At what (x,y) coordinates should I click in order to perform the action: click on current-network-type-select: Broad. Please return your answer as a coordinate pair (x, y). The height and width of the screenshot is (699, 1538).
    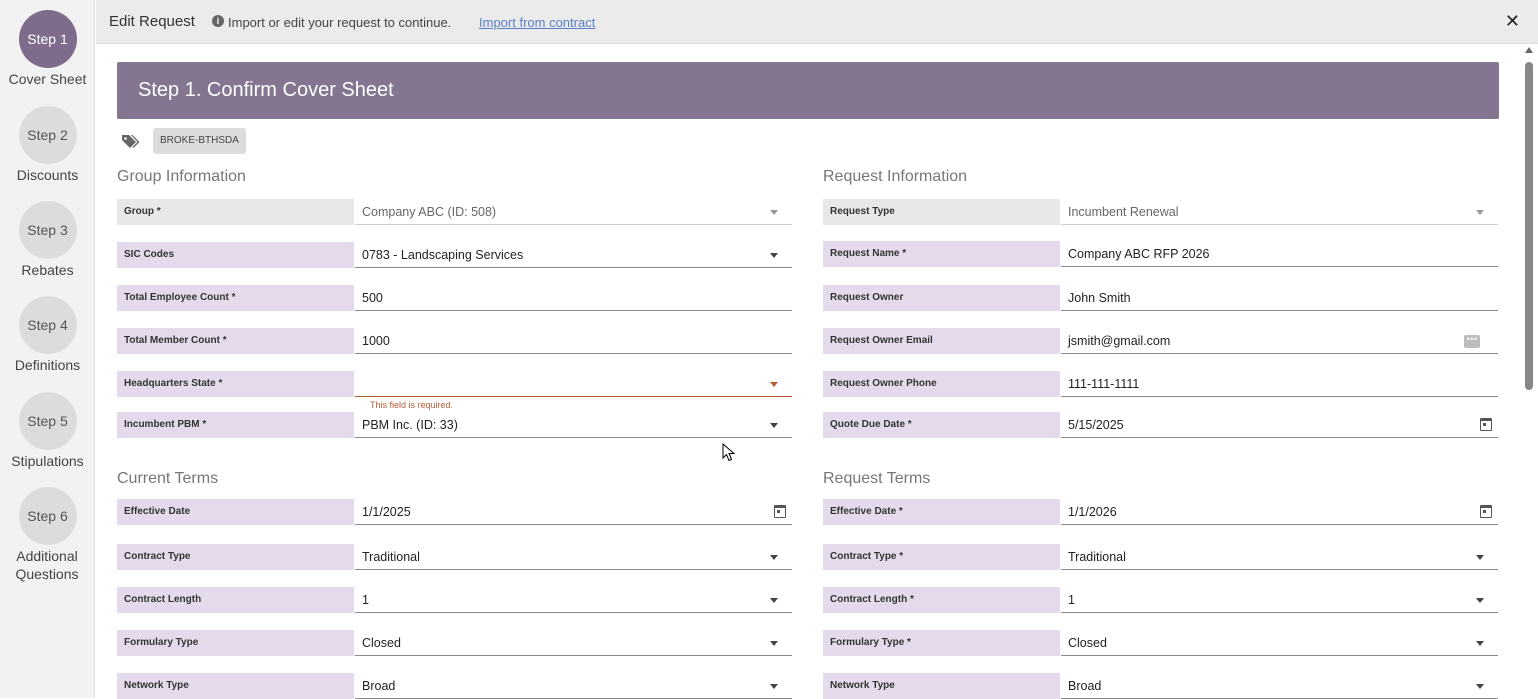
    Looking at the image, I should click on (573, 686).